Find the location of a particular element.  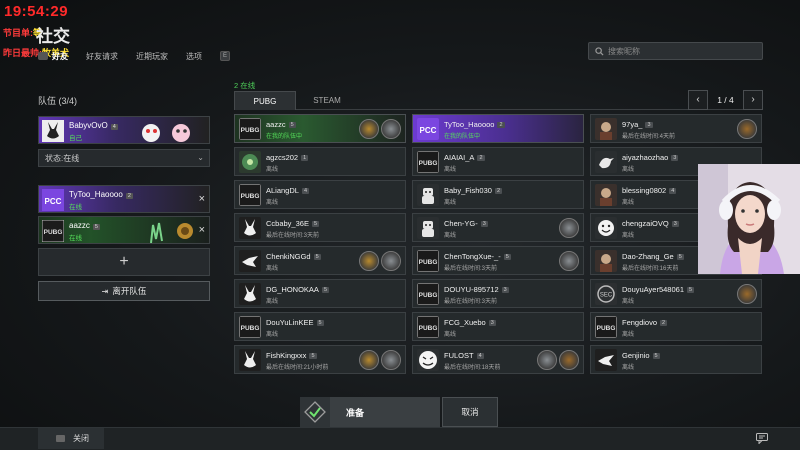

friend-card: Baby_Fish030 2 离线 is located at coordinates (498, 194).